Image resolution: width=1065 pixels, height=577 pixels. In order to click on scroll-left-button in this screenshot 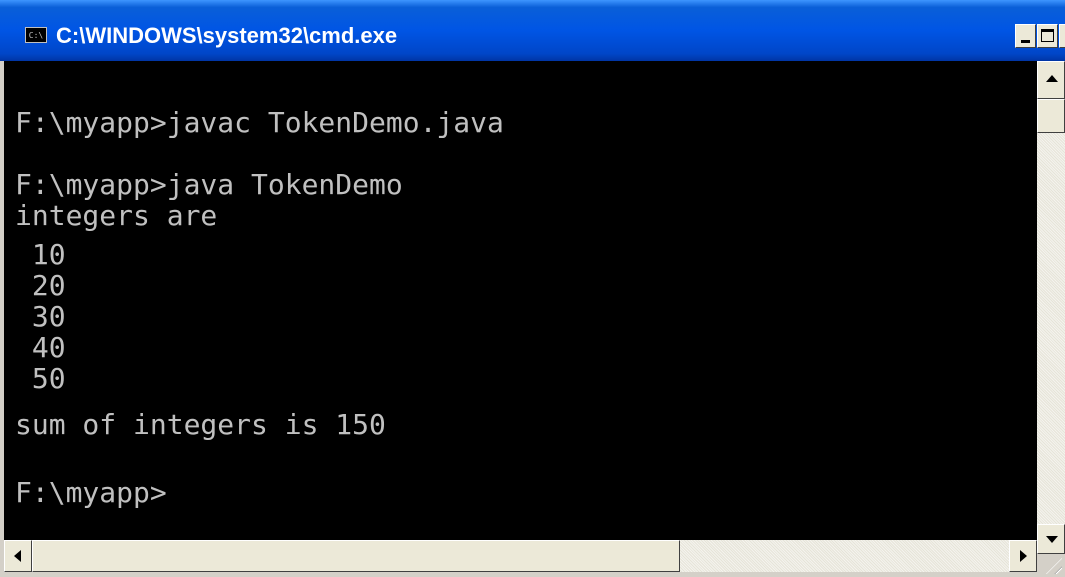, I will do `click(18, 556)`.